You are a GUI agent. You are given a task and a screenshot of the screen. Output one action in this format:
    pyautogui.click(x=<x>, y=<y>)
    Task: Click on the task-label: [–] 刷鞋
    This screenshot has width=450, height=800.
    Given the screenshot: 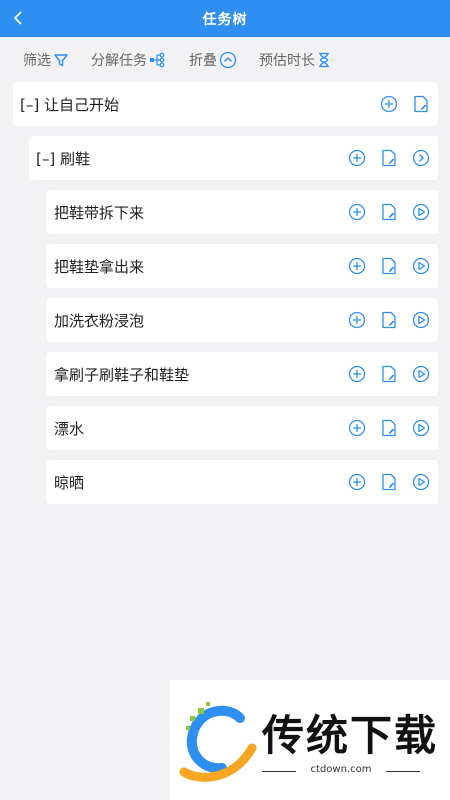 What is the action you would take?
    pyautogui.click(x=63, y=158)
    